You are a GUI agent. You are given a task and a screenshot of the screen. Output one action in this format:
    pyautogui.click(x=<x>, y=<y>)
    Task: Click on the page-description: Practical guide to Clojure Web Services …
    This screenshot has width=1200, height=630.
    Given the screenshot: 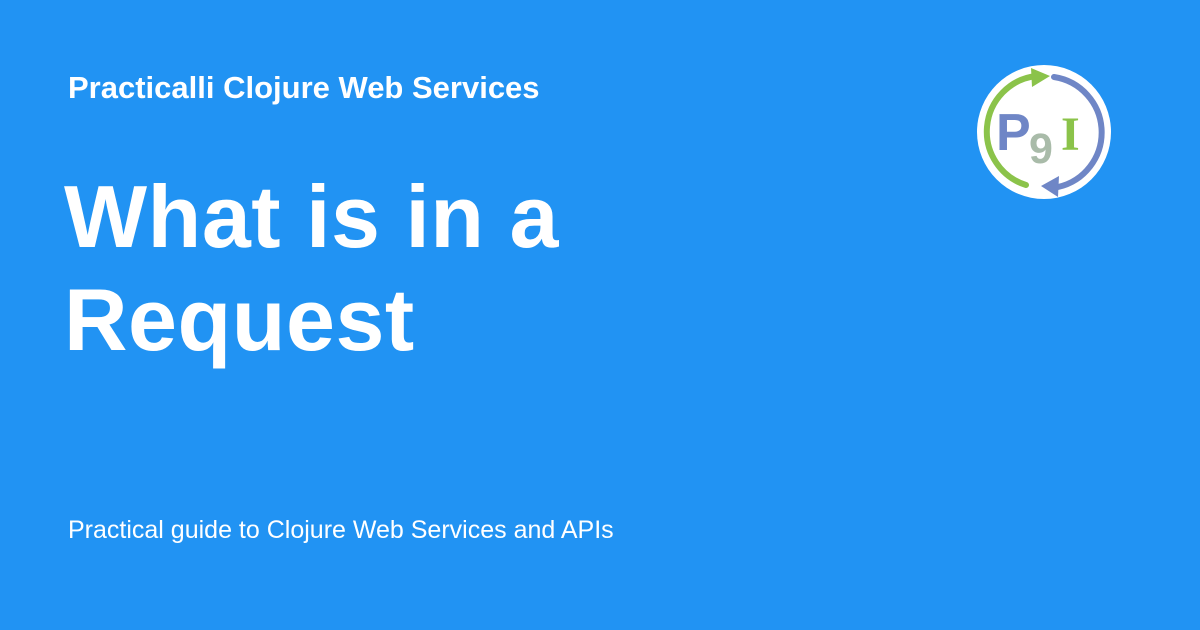 What is the action you would take?
    pyautogui.click(x=341, y=530)
    